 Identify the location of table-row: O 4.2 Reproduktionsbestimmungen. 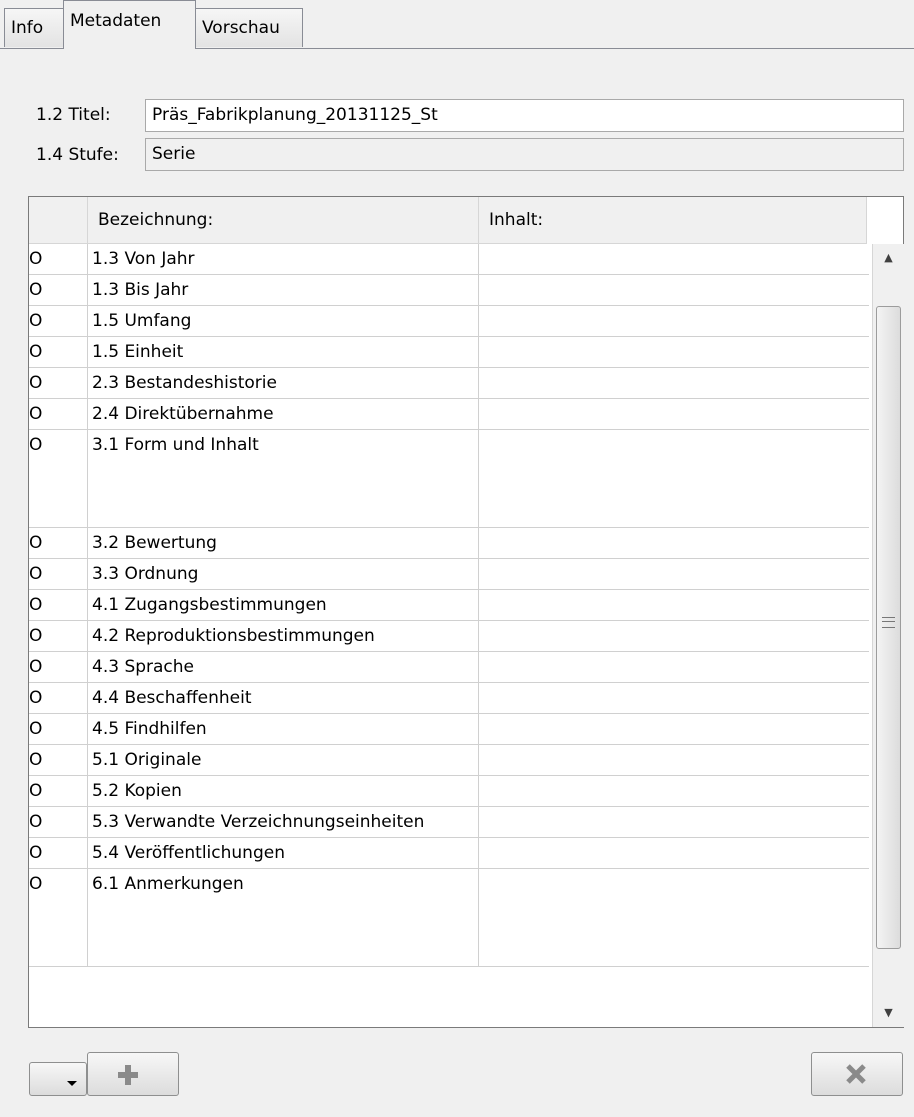
(449, 636).